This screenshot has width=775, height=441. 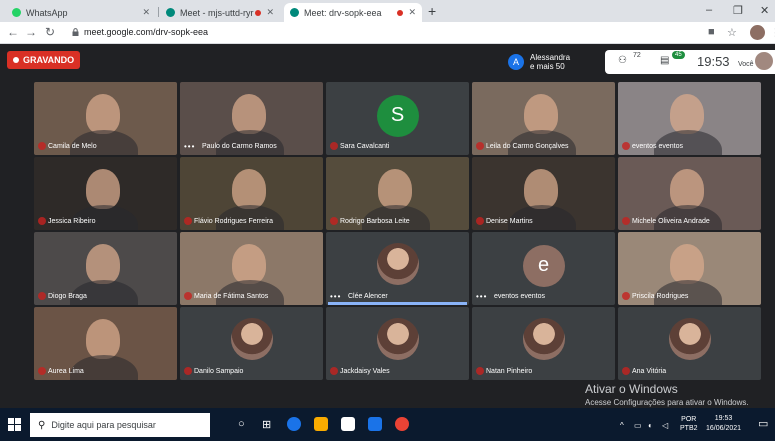 I want to click on close-window-button: ✕, so click(x=764, y=10).